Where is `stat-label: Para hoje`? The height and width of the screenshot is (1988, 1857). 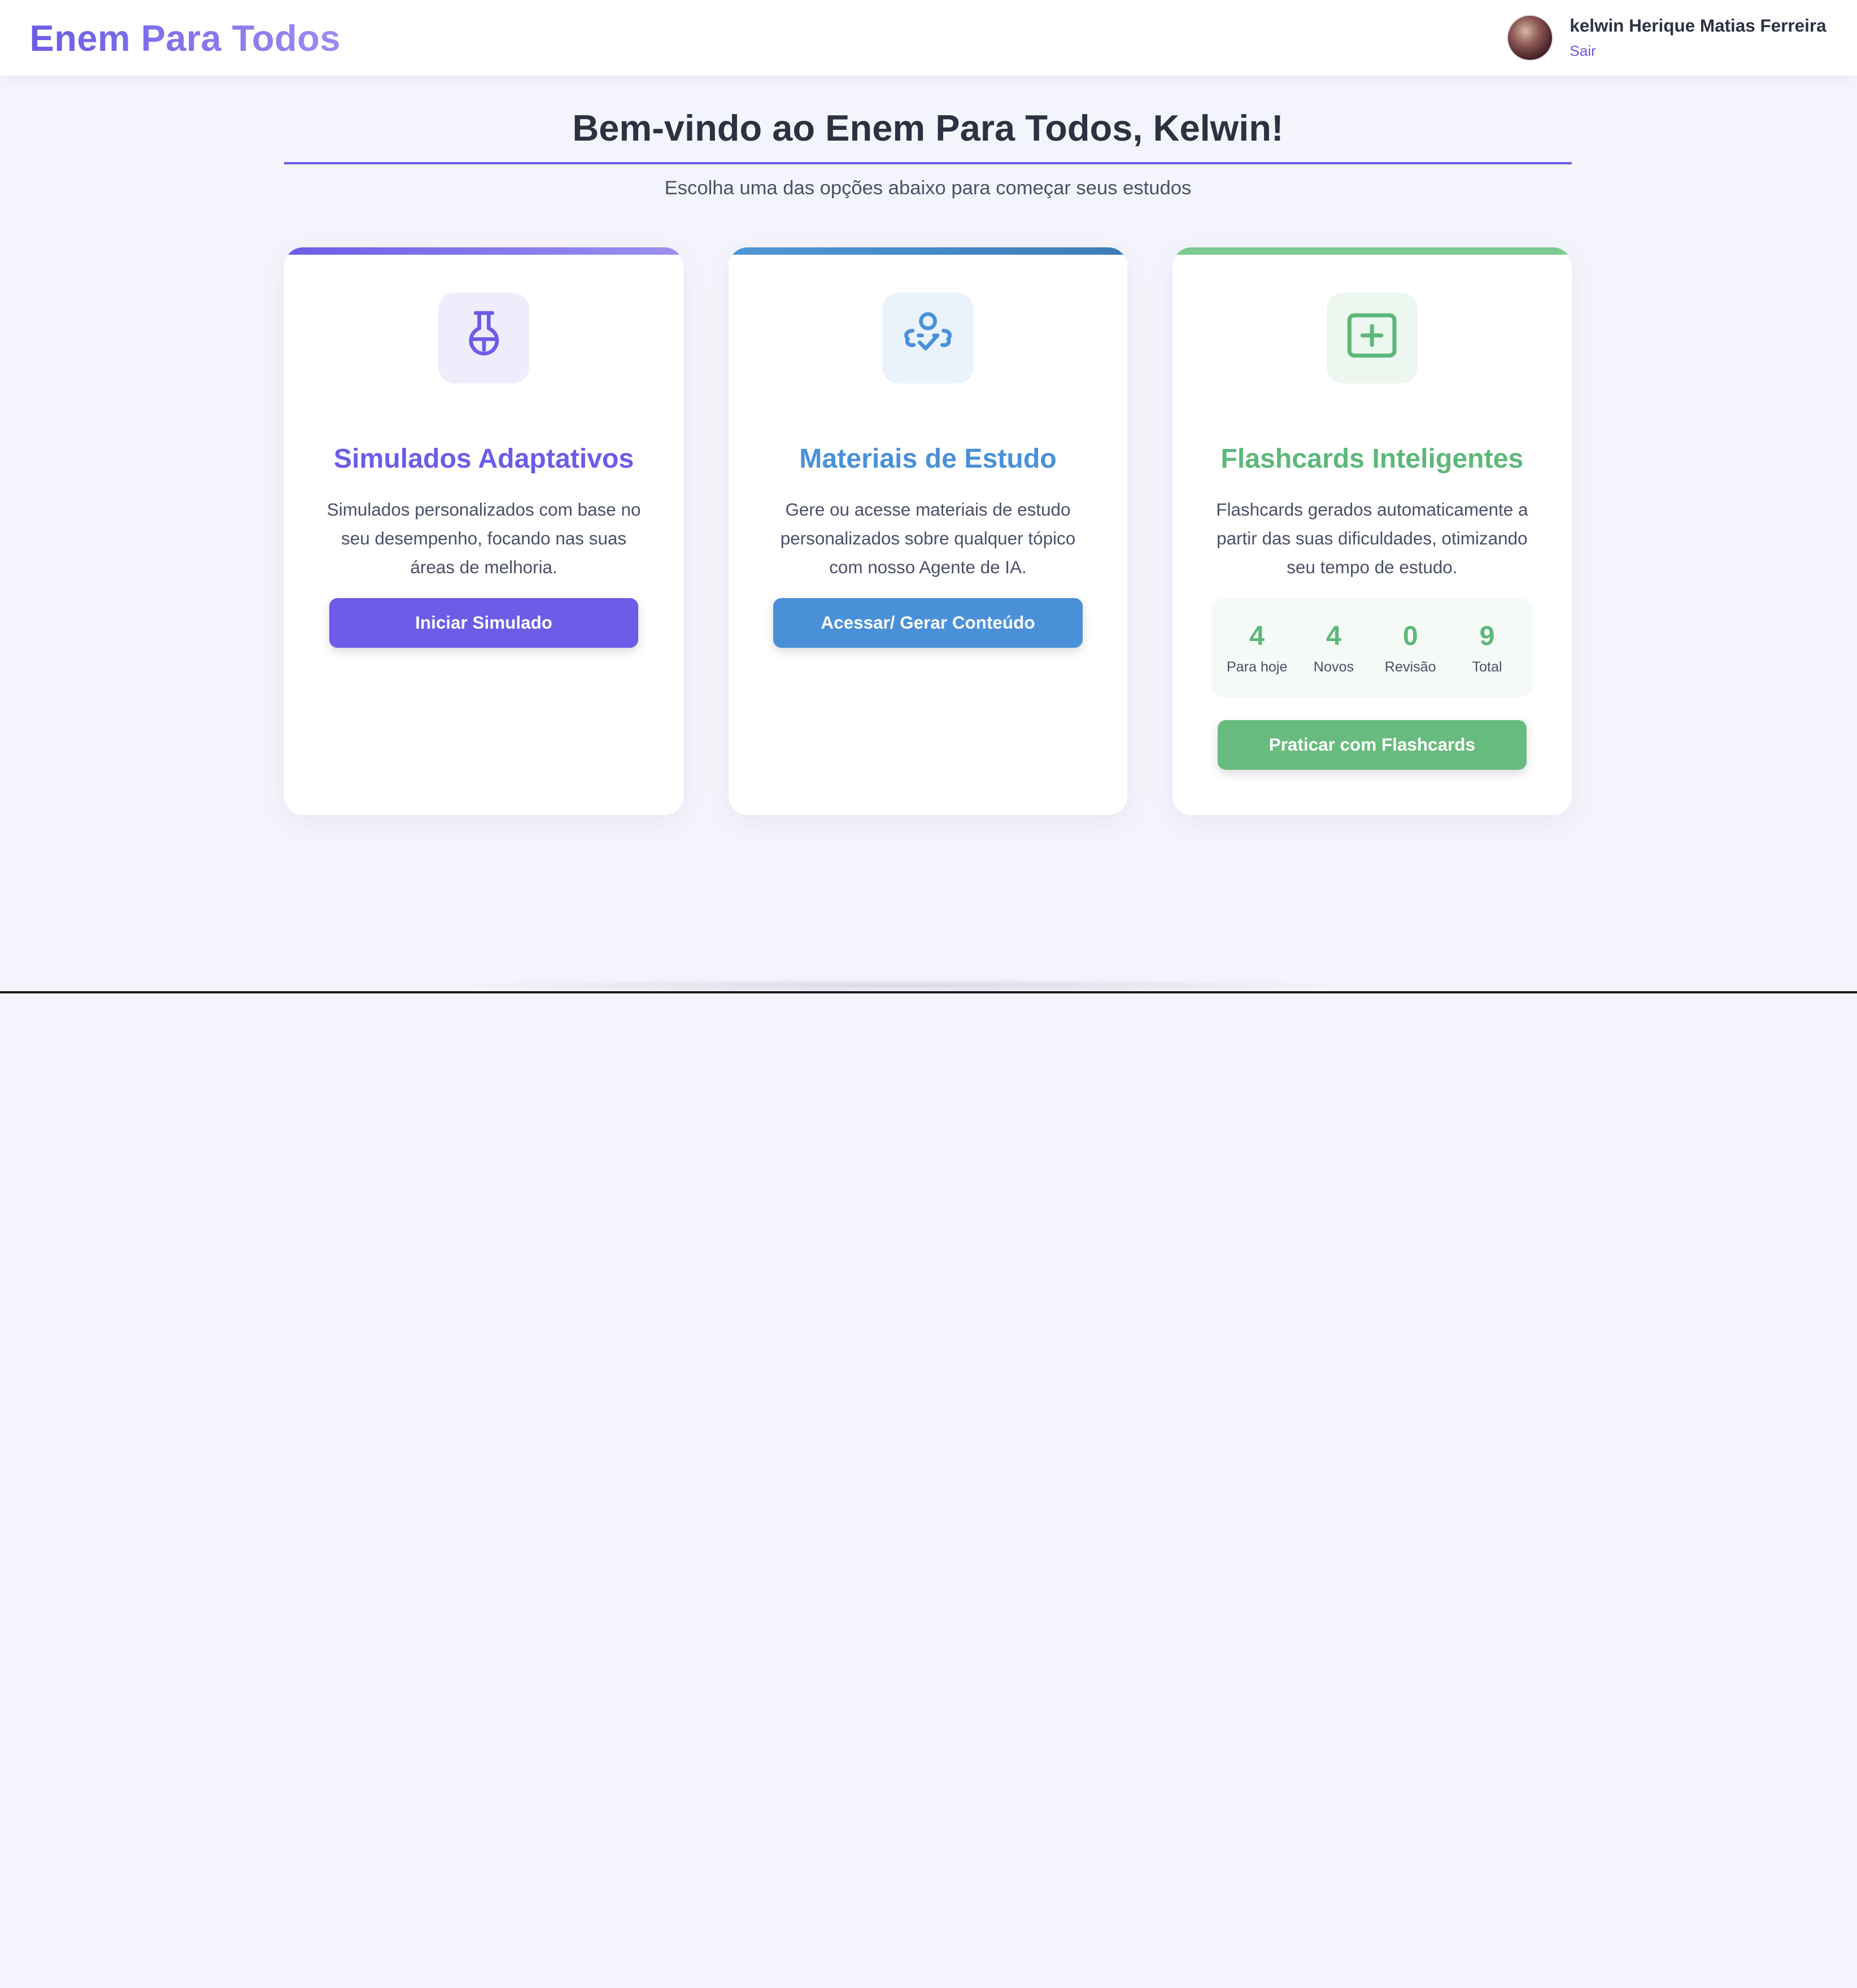 stat-label: Para hoje is located at coordinates (1257, 667).